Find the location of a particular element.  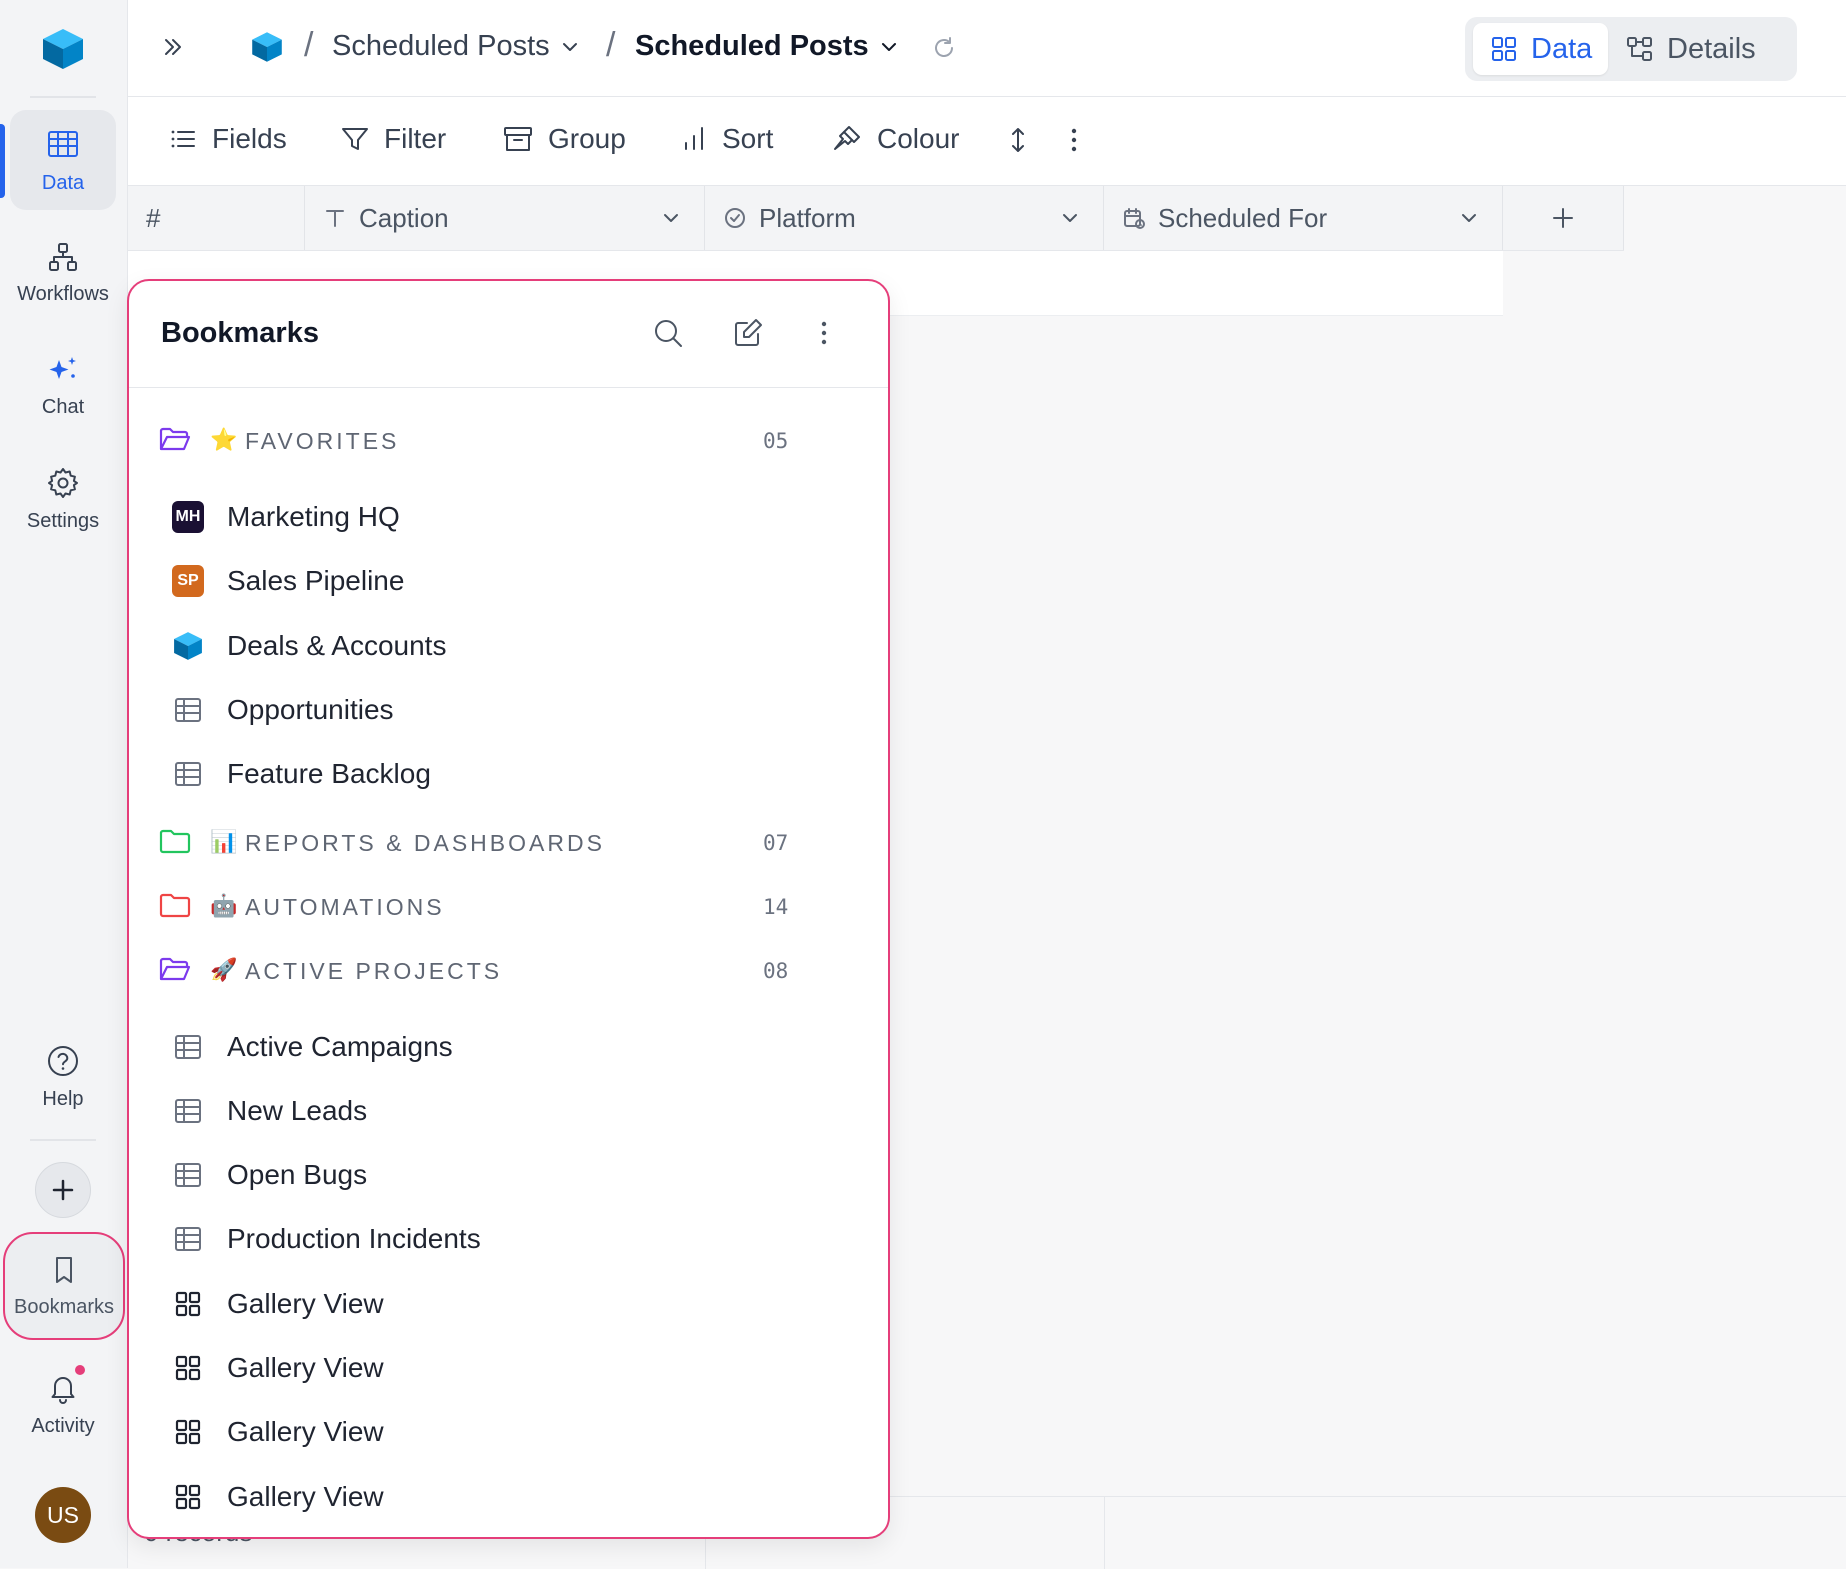

refresh-icon is located at coordinates (944, 48).